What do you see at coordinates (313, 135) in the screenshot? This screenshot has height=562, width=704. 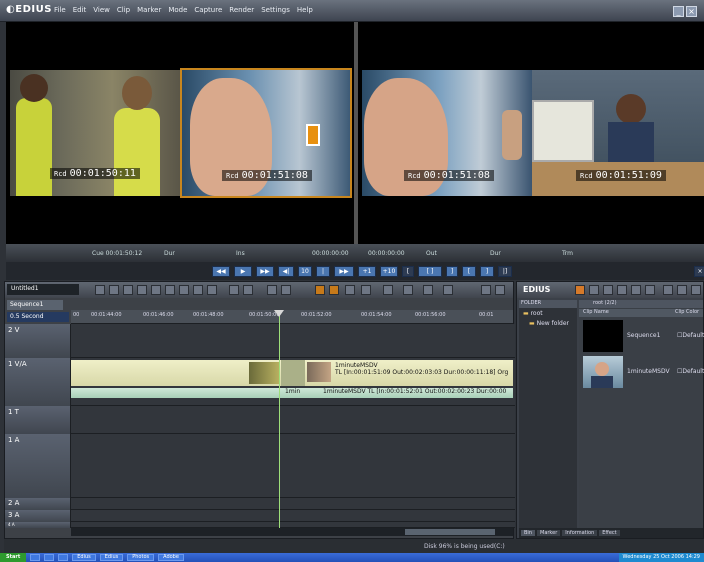 I see `trim-marker-icon` at bounding box center [313, 135].